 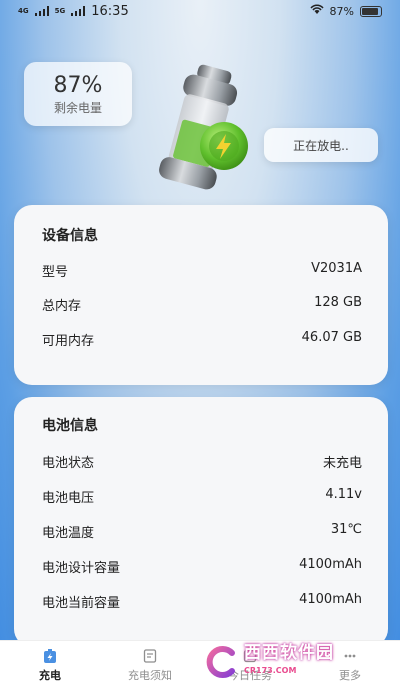 What do you see at coordinates (81, 603) in the screenshot?
I see `row-label: 电池当前容量` at bounding box center [81, 603].